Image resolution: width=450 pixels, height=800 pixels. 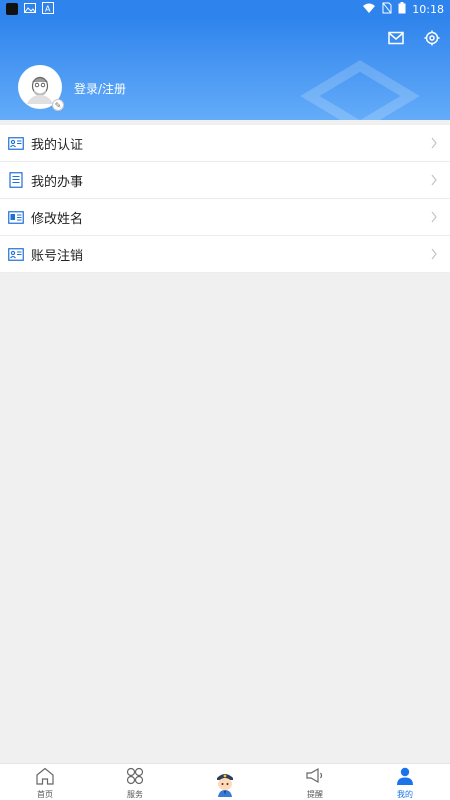 What do you see at coordinates (387, 9) in the screenshot?
I see `no-sim-icon` at bounding box center [387, 9].